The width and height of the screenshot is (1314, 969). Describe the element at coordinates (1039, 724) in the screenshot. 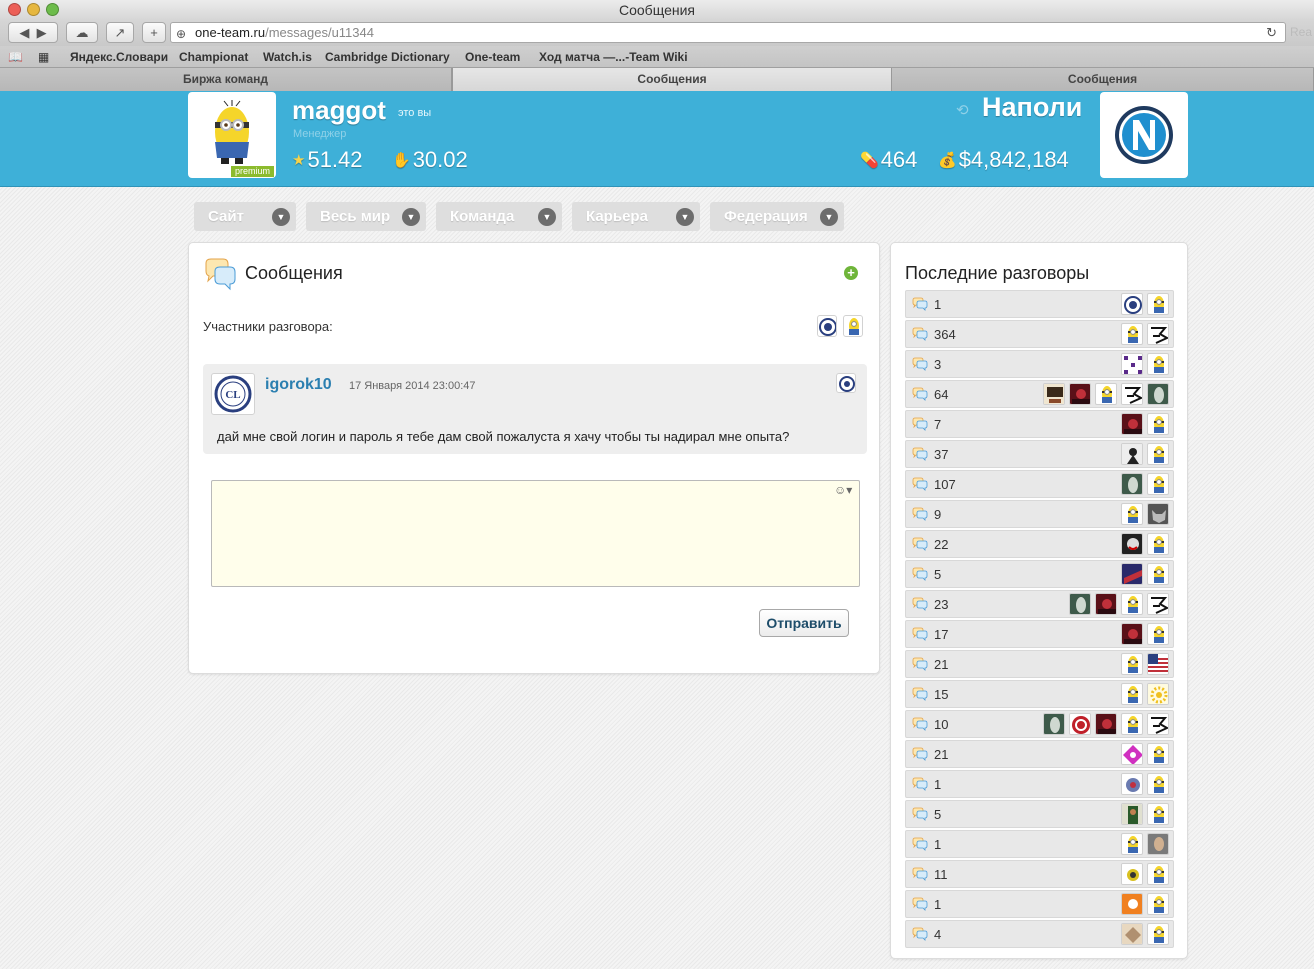

I see `conversation-row: 10` at that location.